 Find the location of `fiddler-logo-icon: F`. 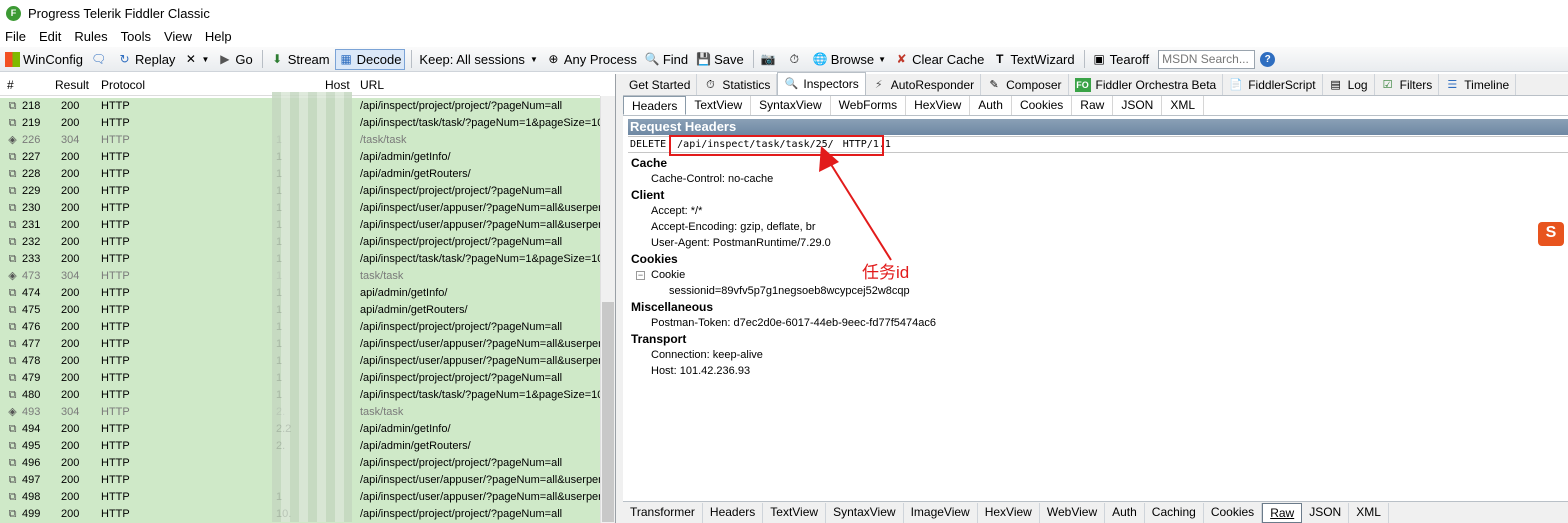

fiddler-logo-icon: F is located at coordinates (13, 13).